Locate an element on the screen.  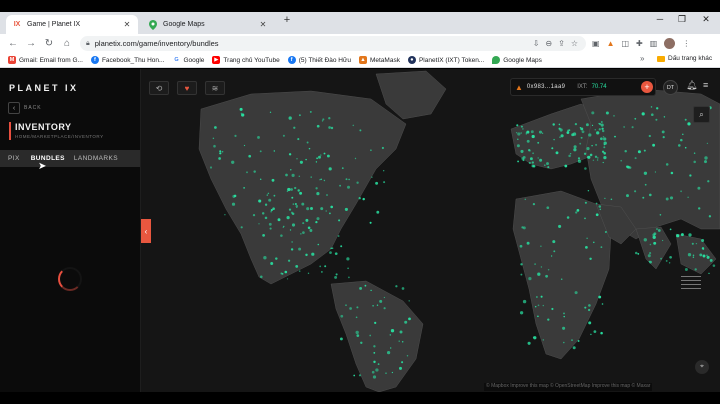
more-bookmarks-icon: » is located at coordinates (642, 58).